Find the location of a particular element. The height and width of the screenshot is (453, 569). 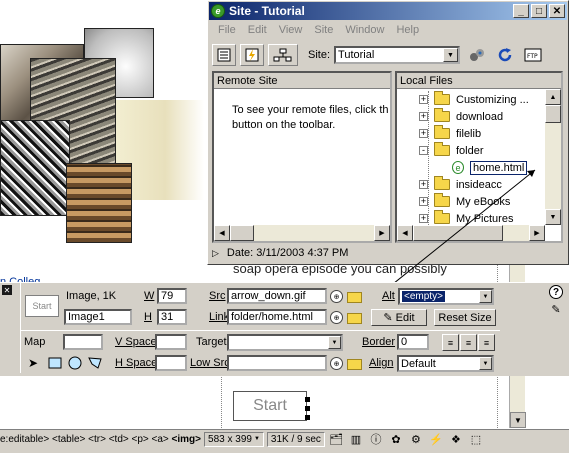

polygon-hotspot-icon is located at coordinates (95, 362).